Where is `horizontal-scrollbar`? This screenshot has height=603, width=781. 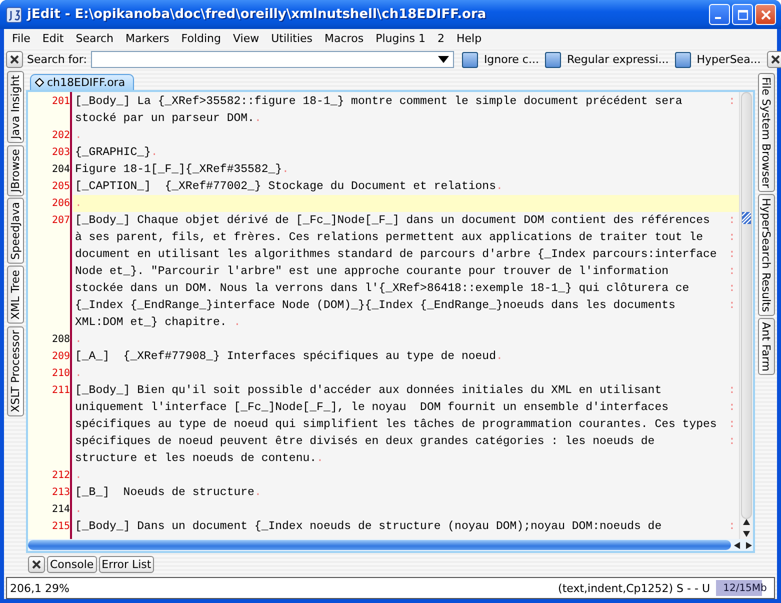
horizontal-scrollbar is located at coordinates (390, 545).